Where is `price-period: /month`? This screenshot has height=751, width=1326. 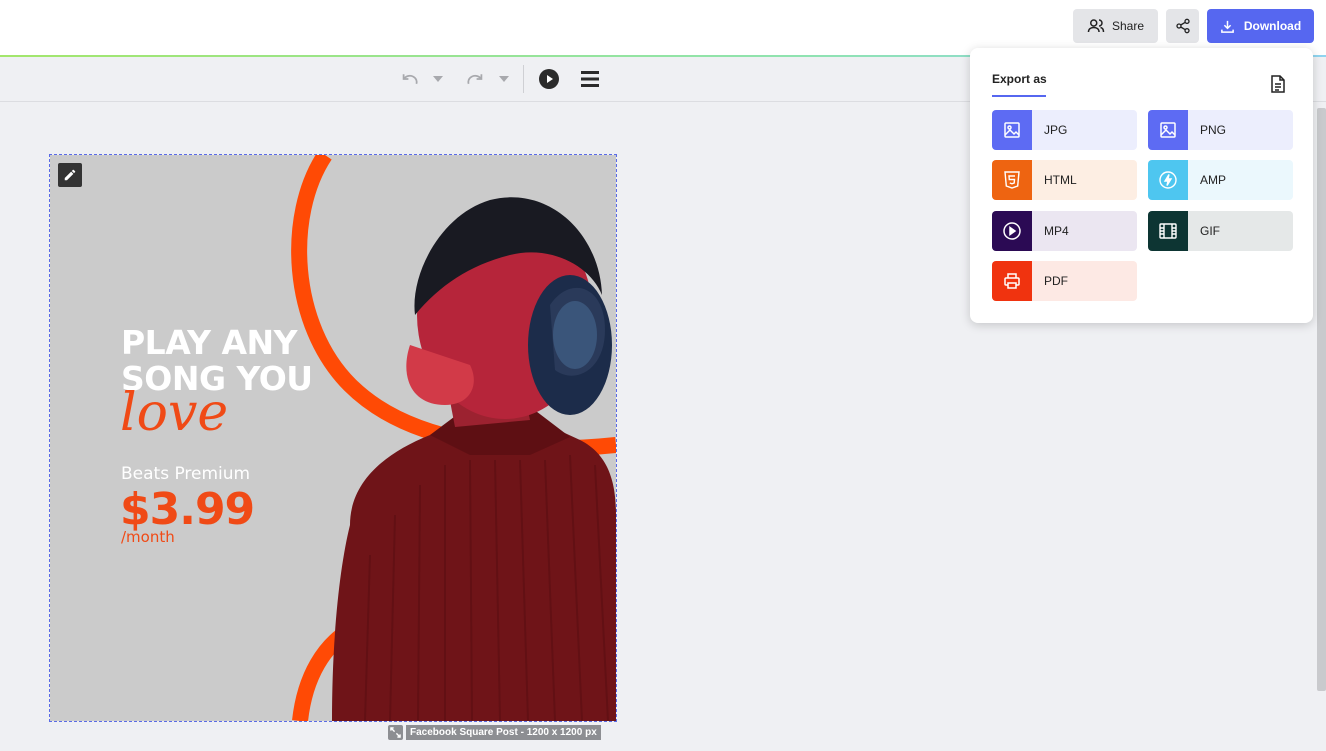 price-period: /month is located at coordinates (148, 537).